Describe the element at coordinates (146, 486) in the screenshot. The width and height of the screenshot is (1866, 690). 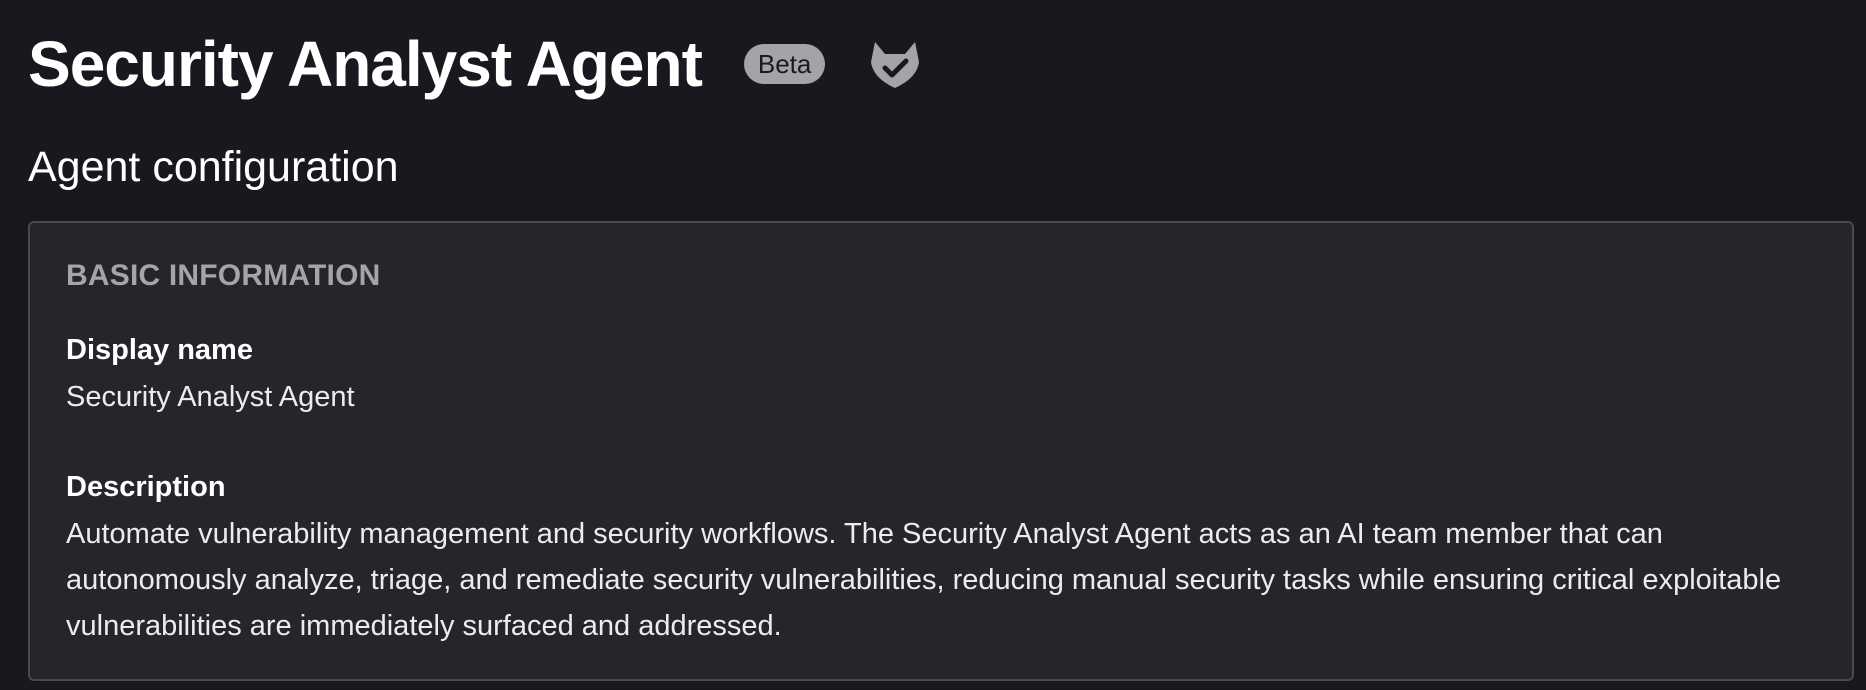
I see `description-label: Description` at that location.